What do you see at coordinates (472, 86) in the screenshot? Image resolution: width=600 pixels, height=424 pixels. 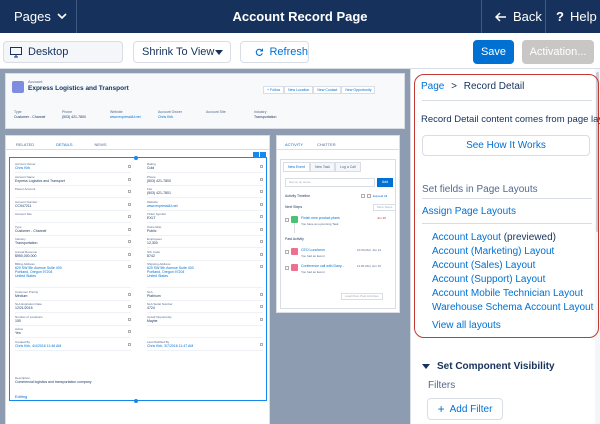 I see `breadcrumb: Page > Record Detail` at bounding box center [472, 86].